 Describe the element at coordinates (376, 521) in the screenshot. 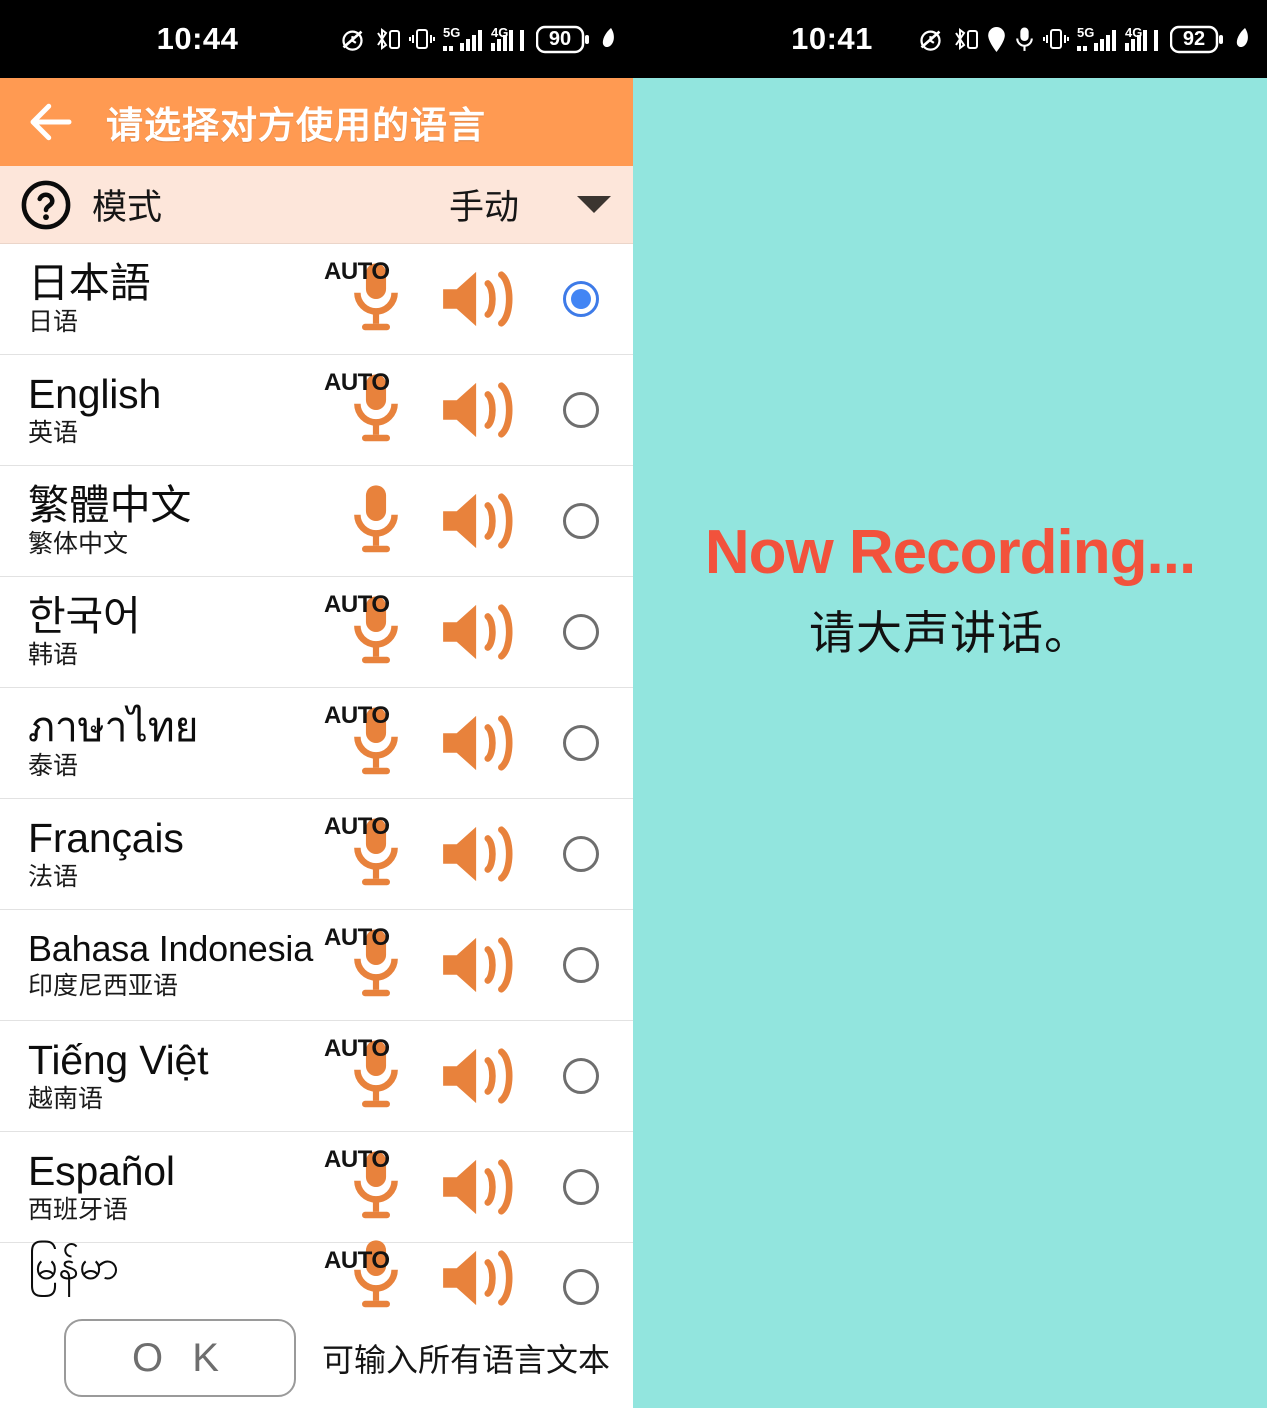

I see `mic-toggle` at that location.